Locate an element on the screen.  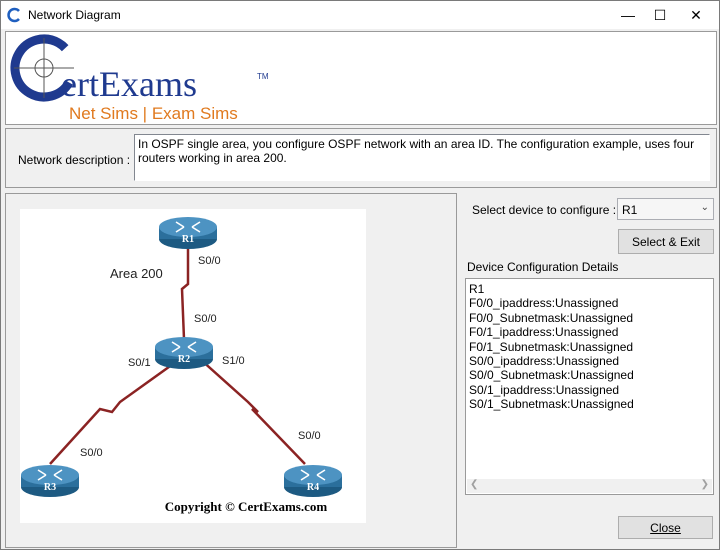
logo-tagline: Net Sims | Exam Sims is located at coordinates (153, 113).